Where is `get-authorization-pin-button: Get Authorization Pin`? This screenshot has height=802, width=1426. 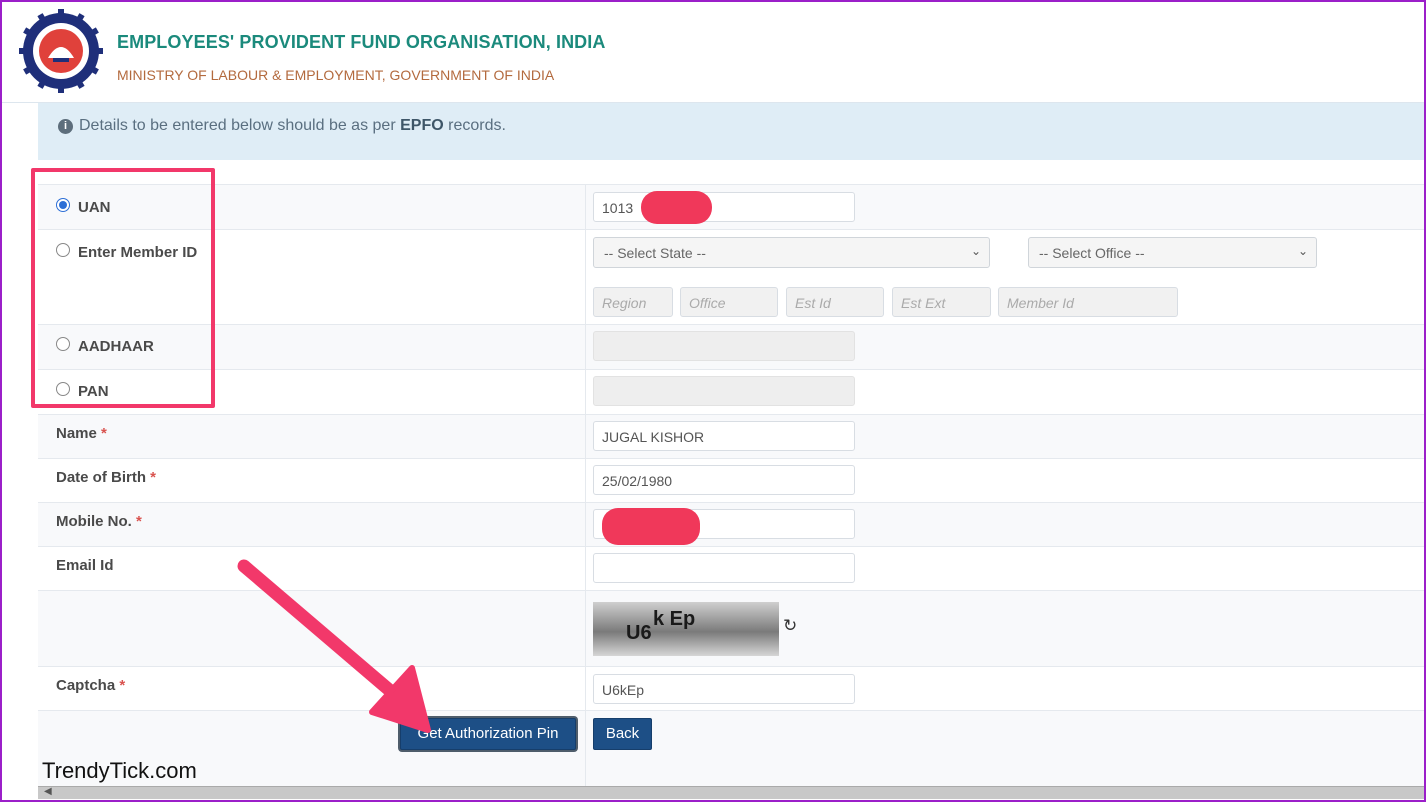 get-authorization-pin-button: Get Authorization Pin is located at coordinates (488, 734).